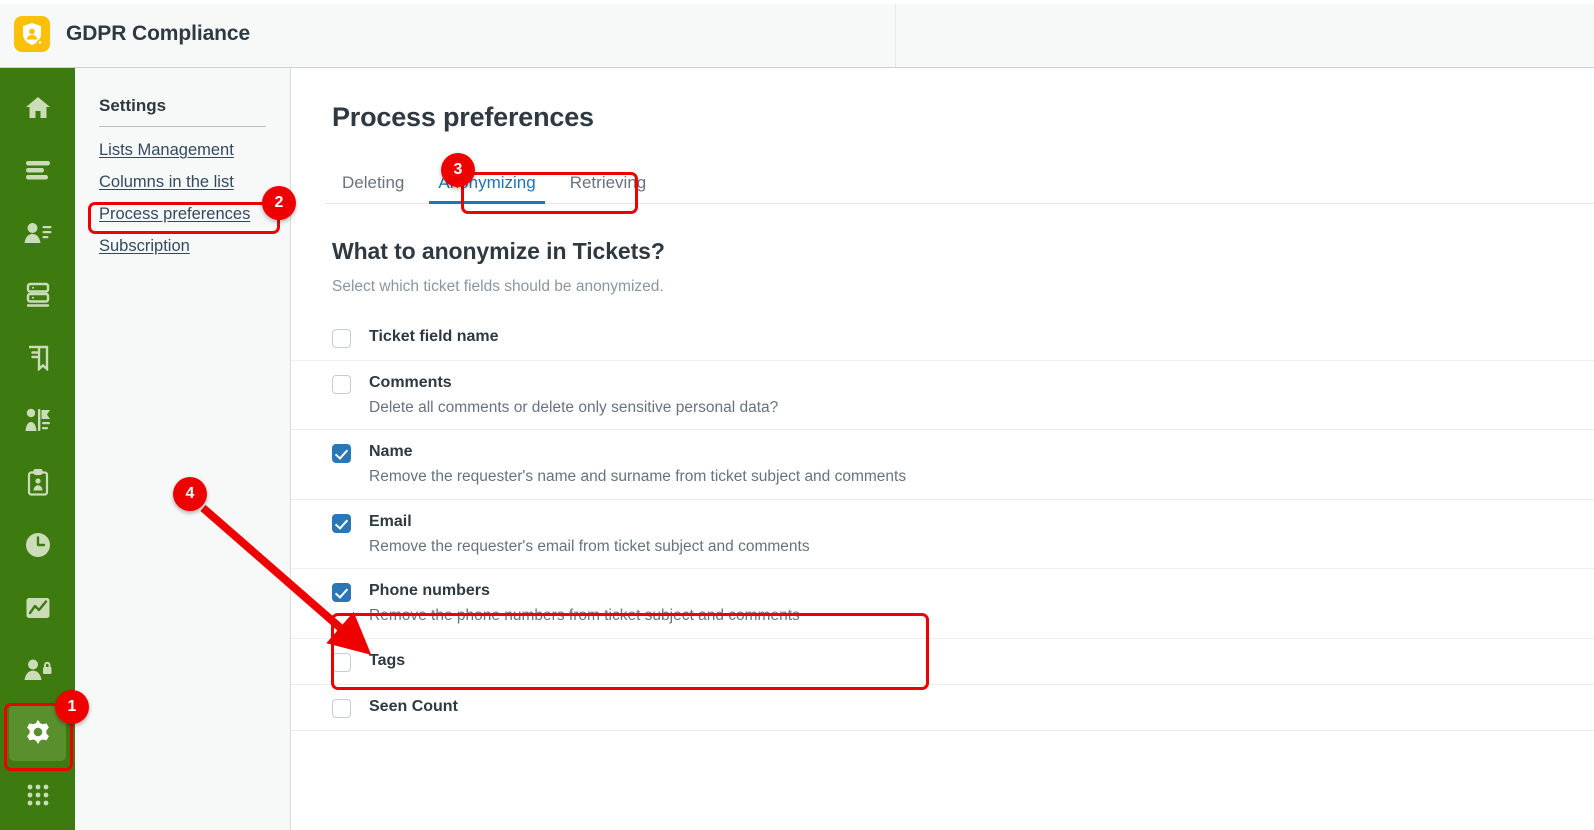 The image size is (1594, 830). Describe the element at coordinates (133, 105) in the screenshot. I see `settings-panel-title: Settings` at that location.